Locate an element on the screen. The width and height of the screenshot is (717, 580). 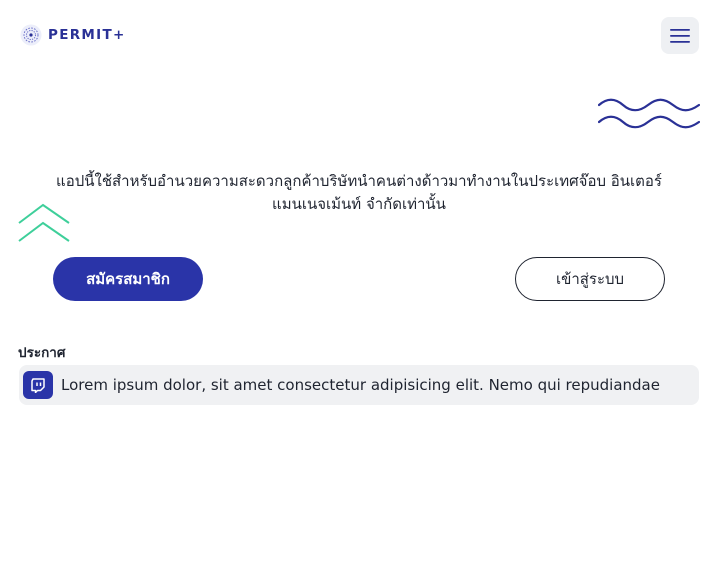
logo-text: PERMIT+ is located at coordinates (87, 35).